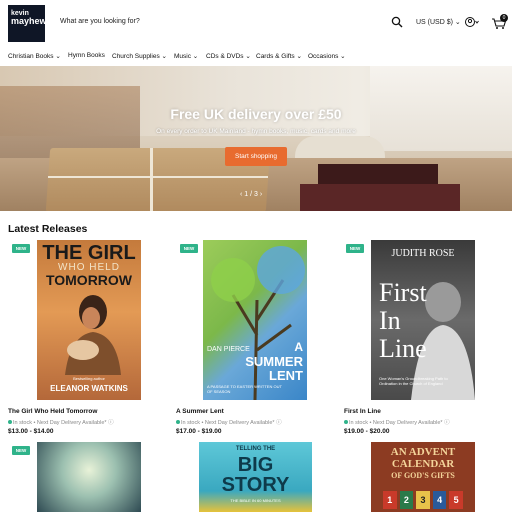  I want to click on nav-christian-books: Christian Books ⌄, so click(34, 56).